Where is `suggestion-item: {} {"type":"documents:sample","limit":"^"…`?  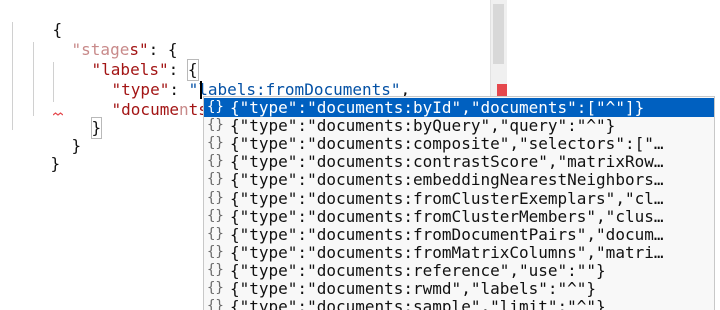
suggestion-item: {} {"type":"documents:sample","limit":"^"… is located at coordinates (459, 303).